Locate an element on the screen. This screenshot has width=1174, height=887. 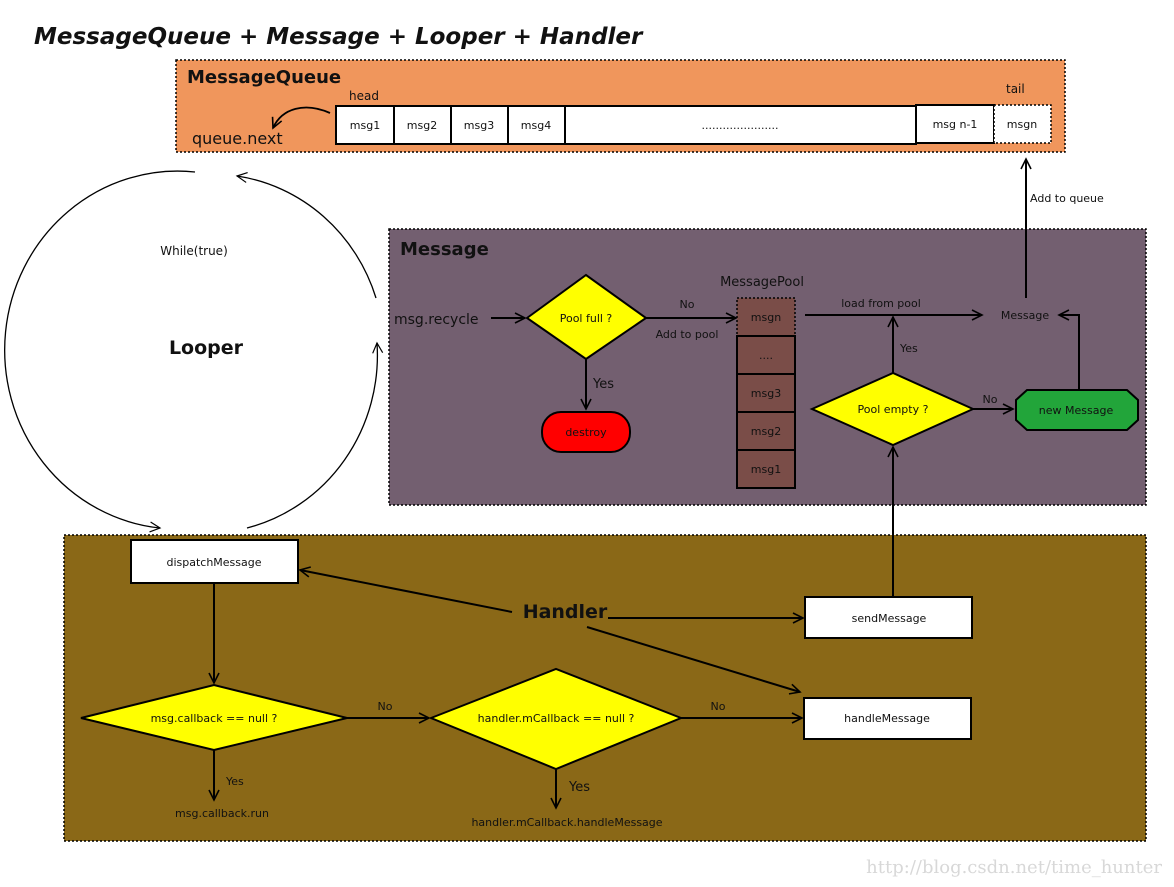
new-message-text: new Message is located at coordinates (1076, 410).